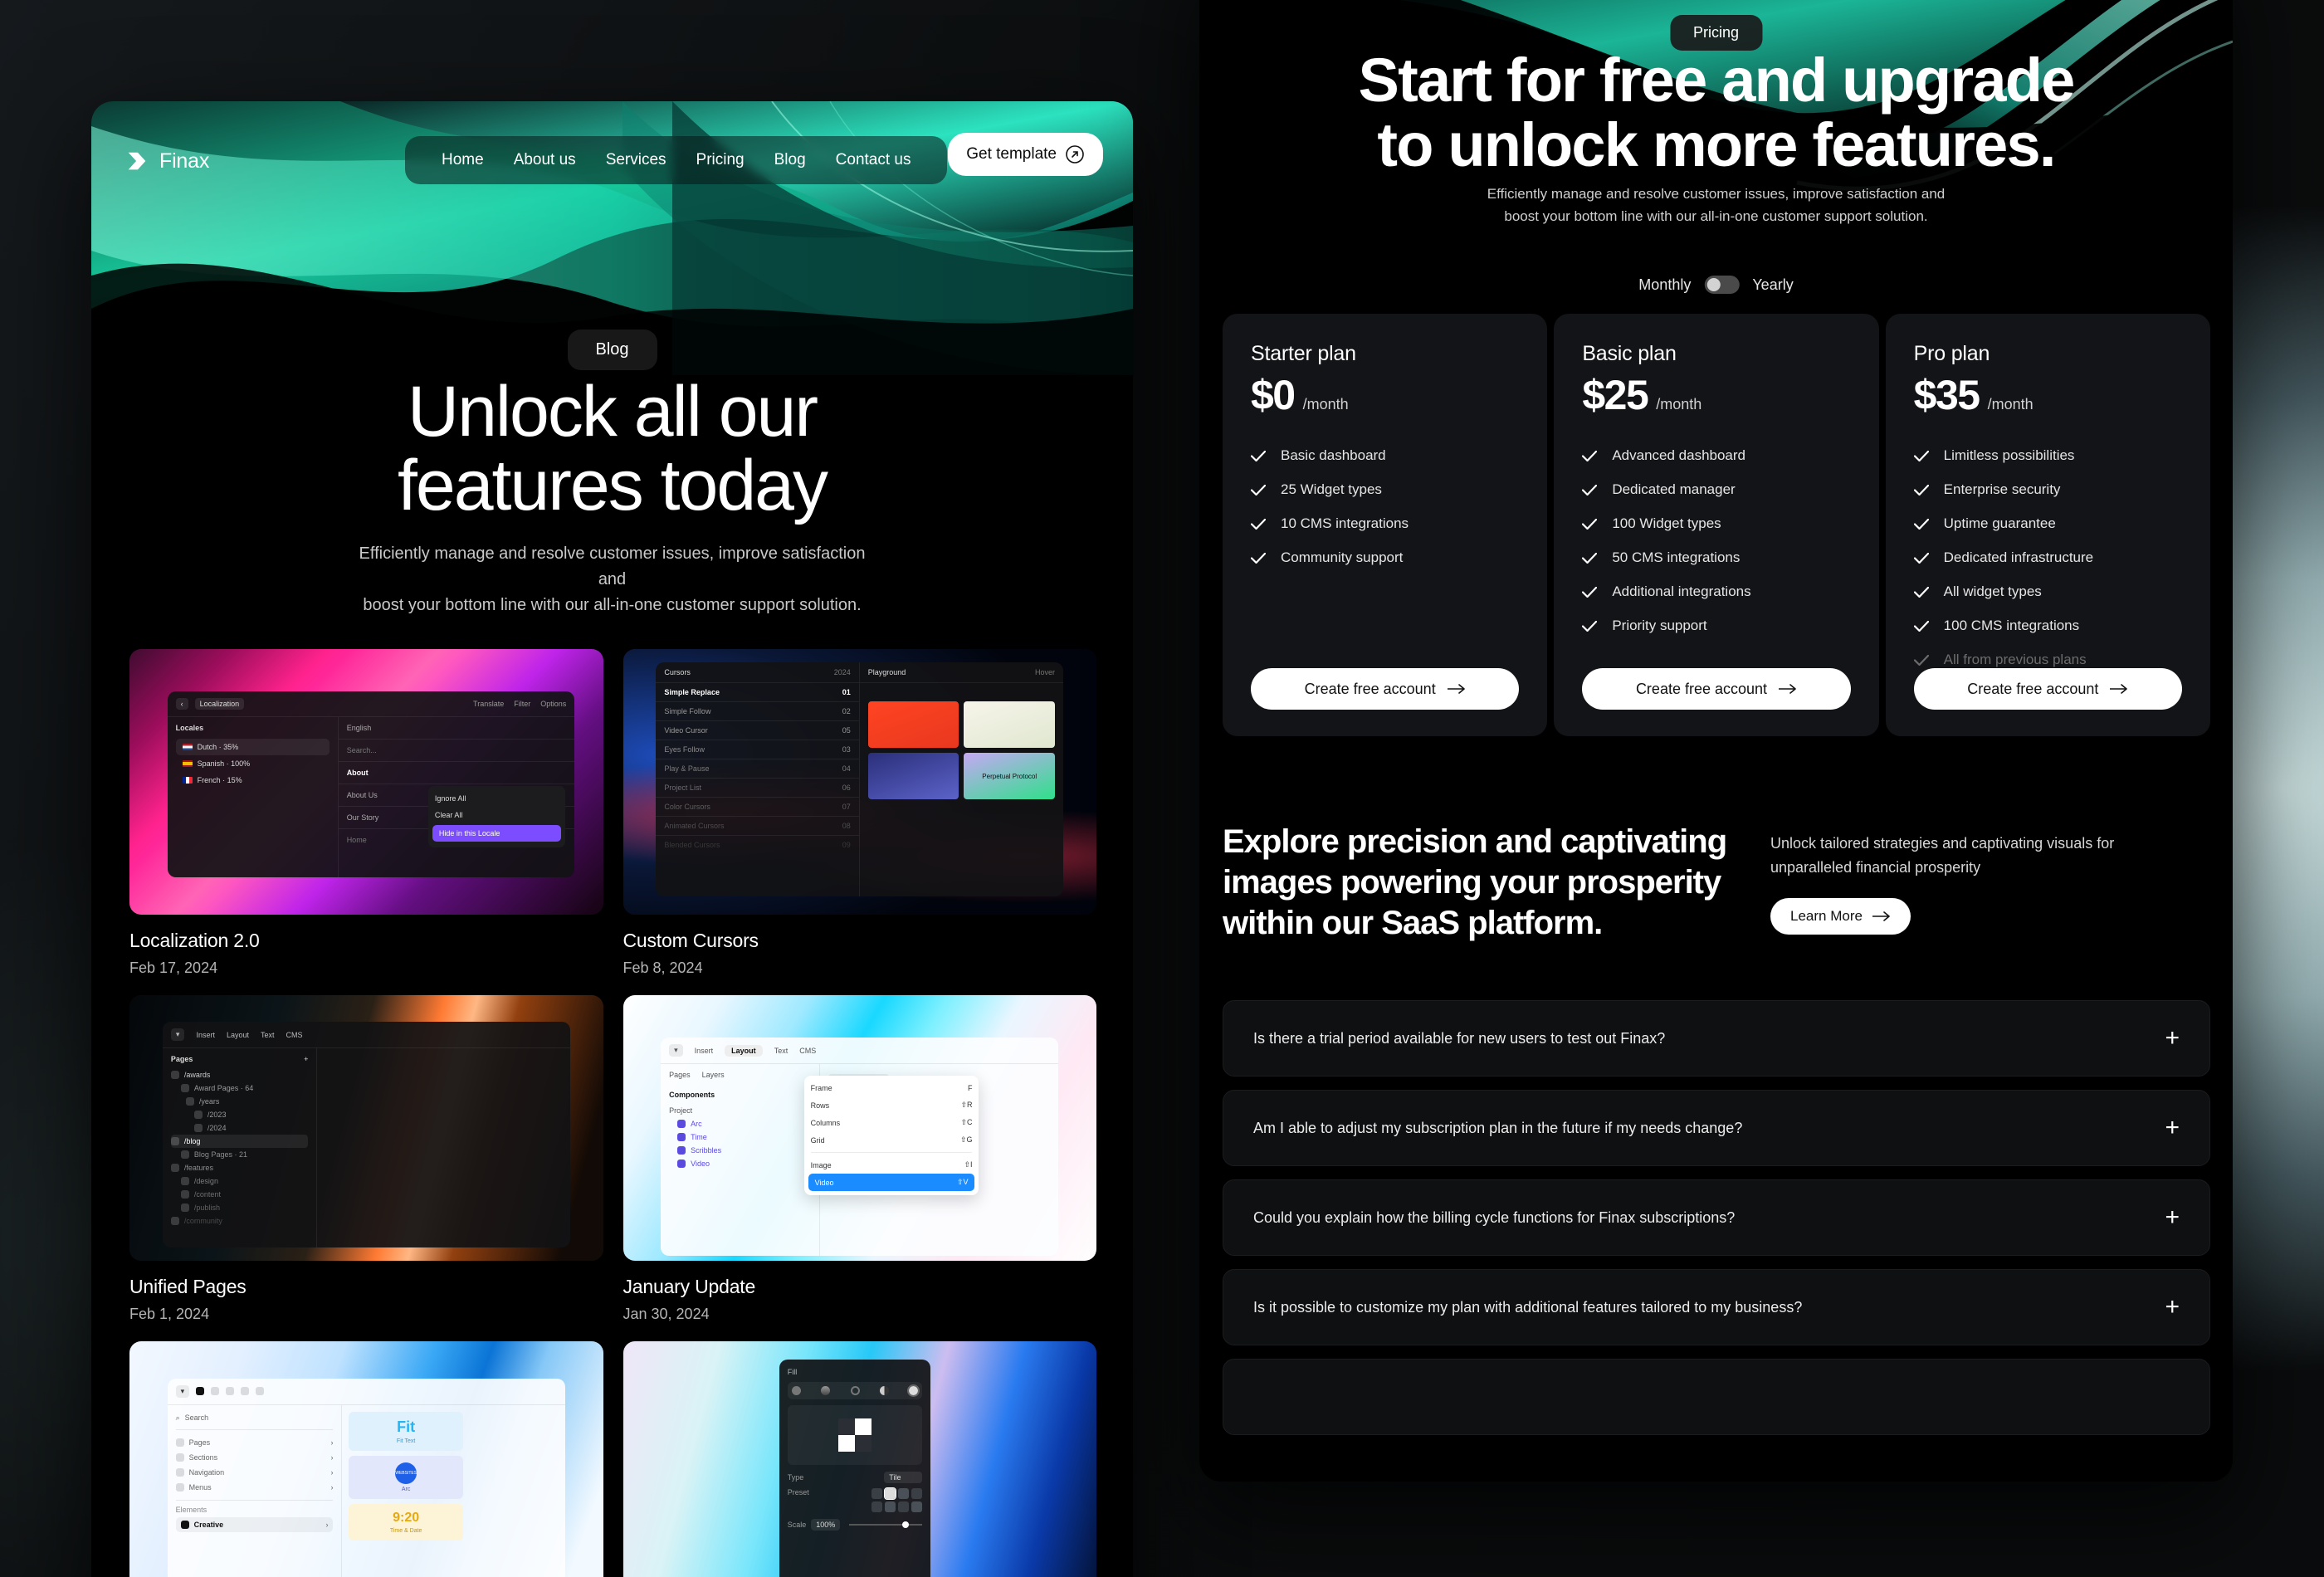  Describe the element at coordinates (692, 692) in the screenshot. I see `cursor-row-label: Simple Replace` at that location.